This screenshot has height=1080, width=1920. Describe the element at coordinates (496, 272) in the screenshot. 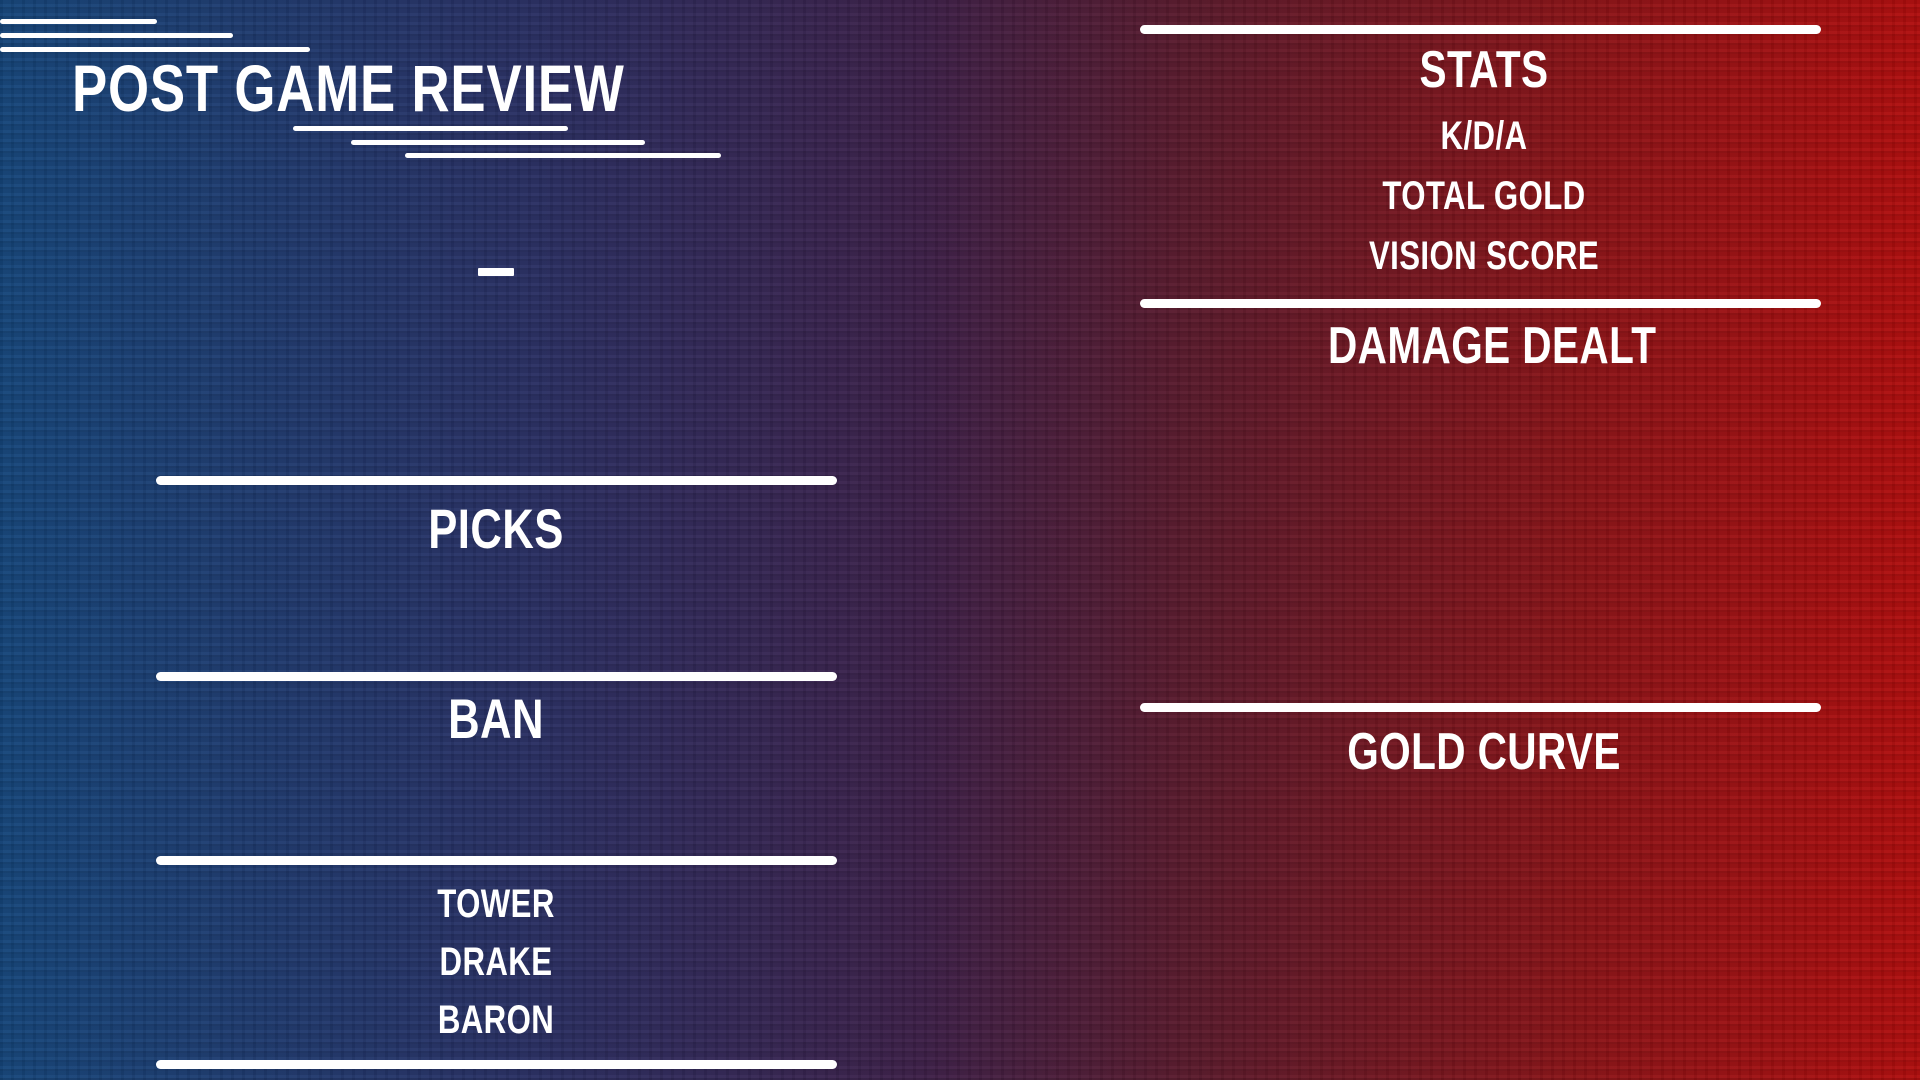

I see `score-separator` at that location.